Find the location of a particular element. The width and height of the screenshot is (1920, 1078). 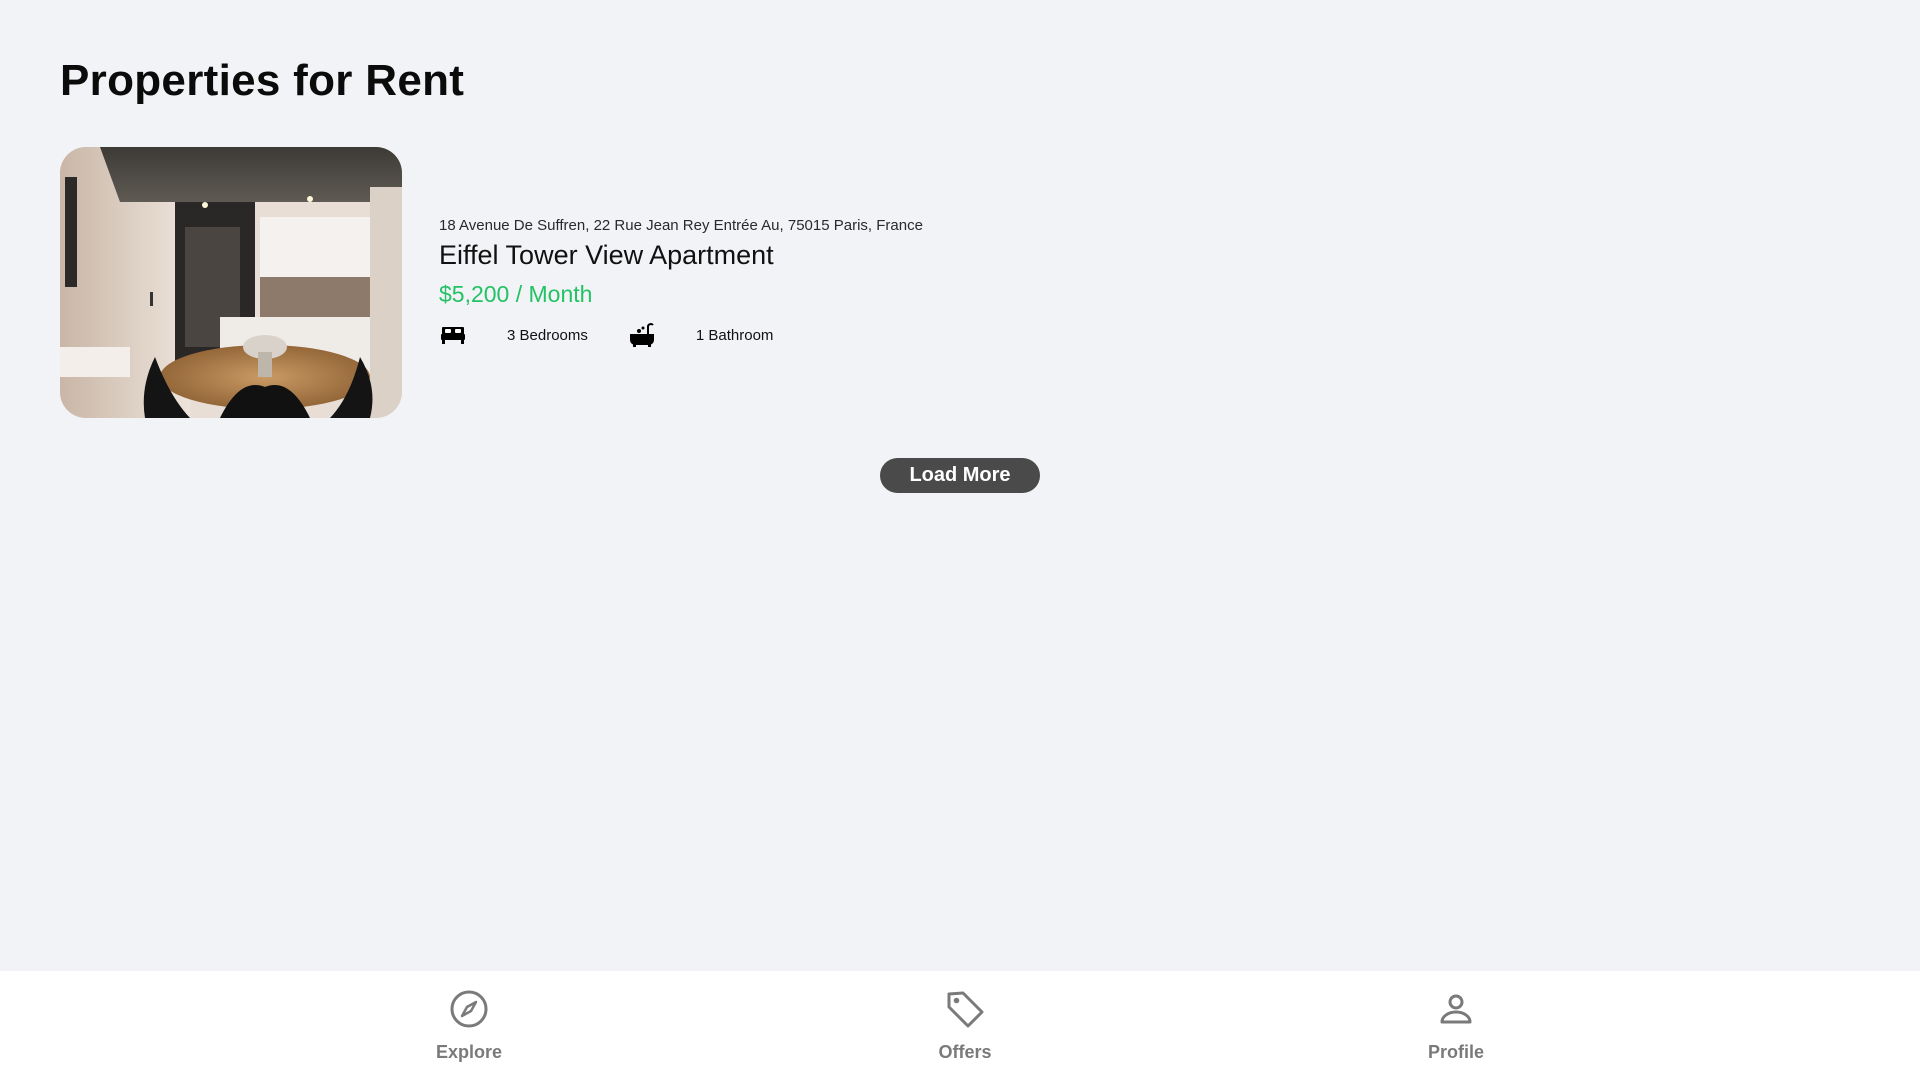

tag-icon is located at coordinates (965, 1011).